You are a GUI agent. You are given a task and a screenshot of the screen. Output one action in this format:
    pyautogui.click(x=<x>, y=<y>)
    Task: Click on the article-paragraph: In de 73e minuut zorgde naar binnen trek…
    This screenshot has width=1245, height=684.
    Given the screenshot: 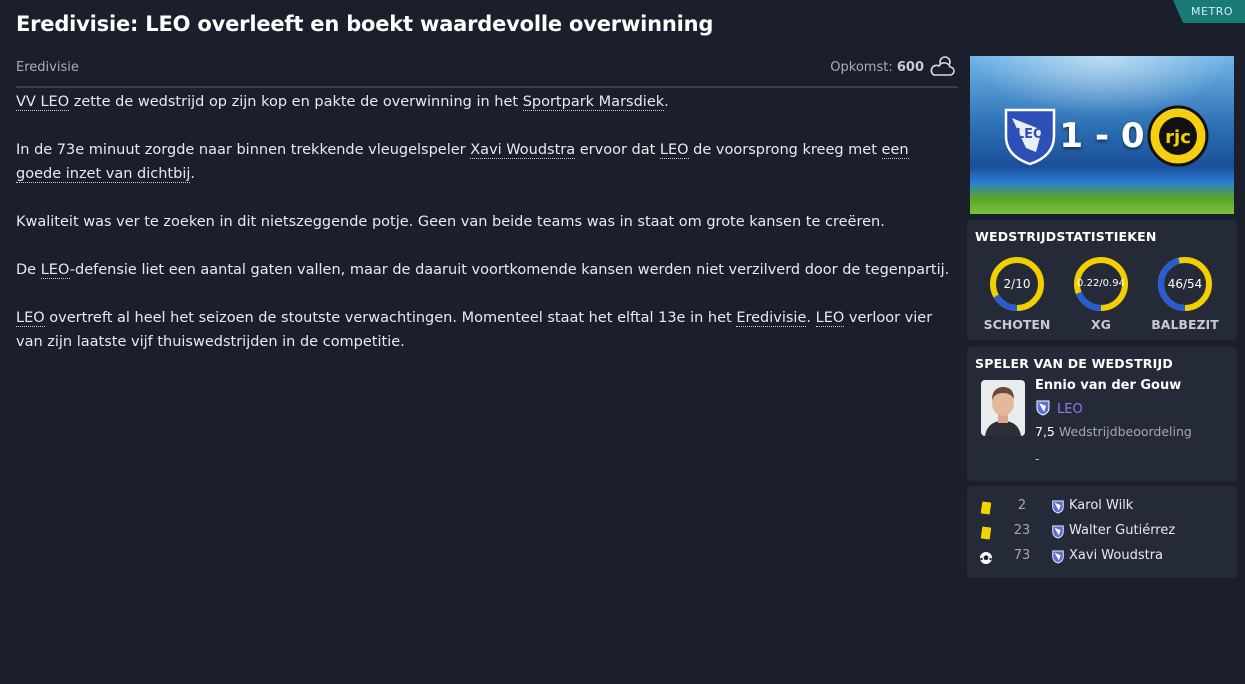 What is the action you would take?
    pyautogui.click(x=486, y=162)
    